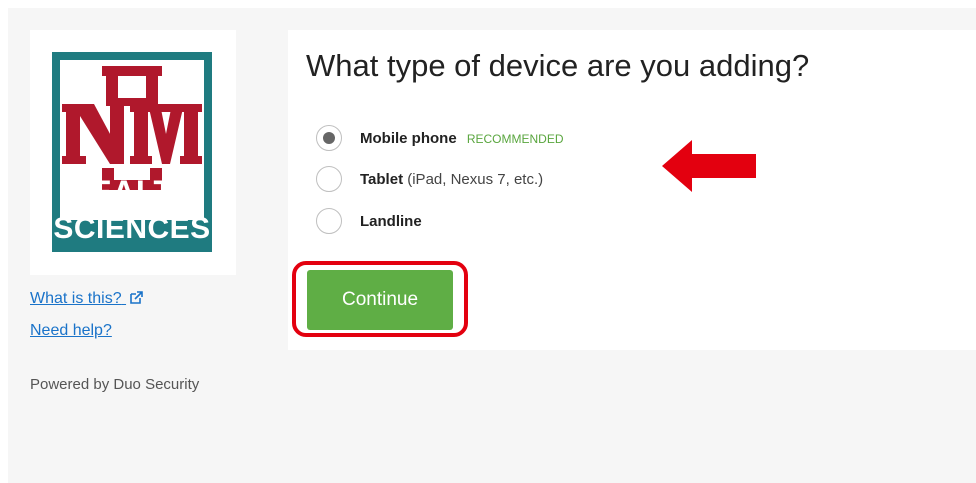 The image size is (976, 483). What do you see at coordinates (76, 298) in the screenshot?
I see `what-is-this-label: What is this?` at bounding box center [76, 298].